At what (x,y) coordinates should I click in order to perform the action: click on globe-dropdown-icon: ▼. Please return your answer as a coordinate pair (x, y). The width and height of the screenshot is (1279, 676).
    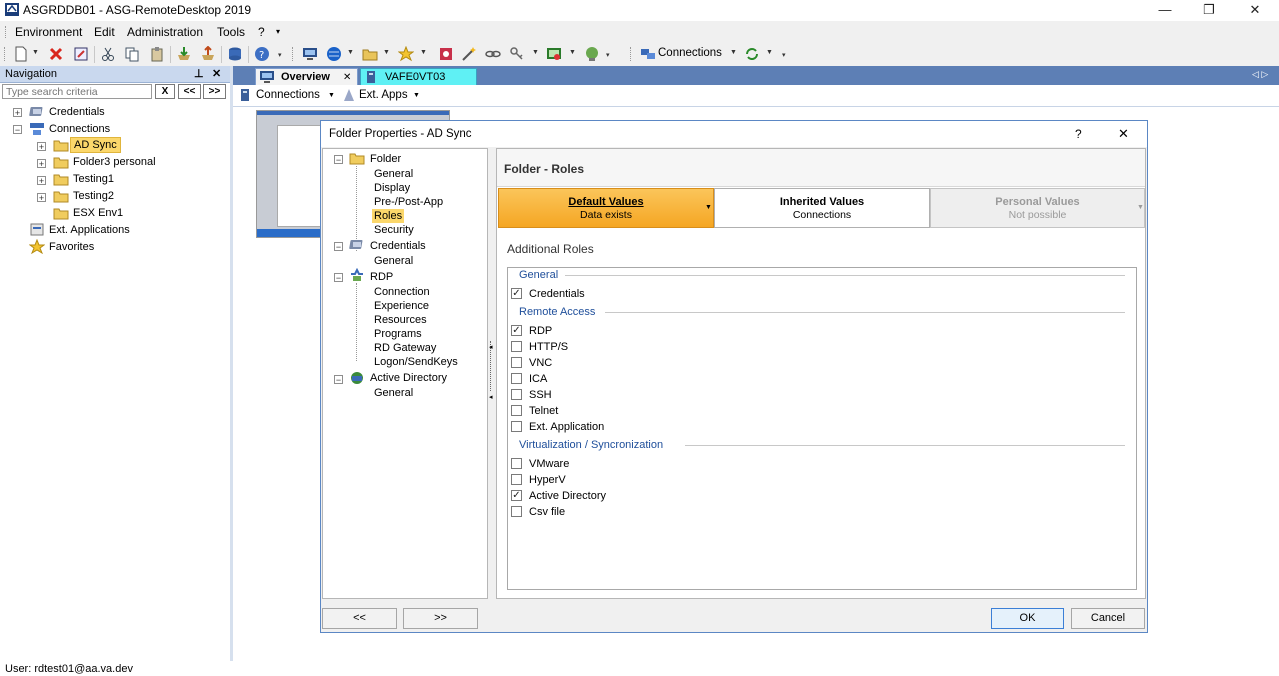
    Looking at the image, I should click on (350, 52).